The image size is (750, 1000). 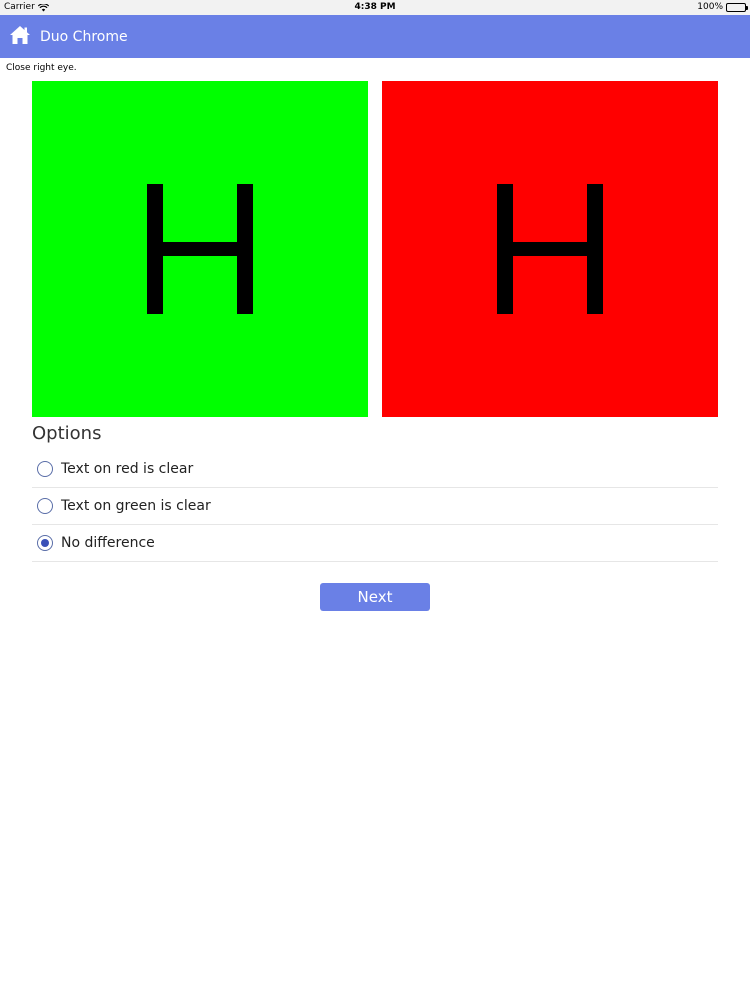 I want to click on instruction-text: Close right eye., so click(x=41, y=68).